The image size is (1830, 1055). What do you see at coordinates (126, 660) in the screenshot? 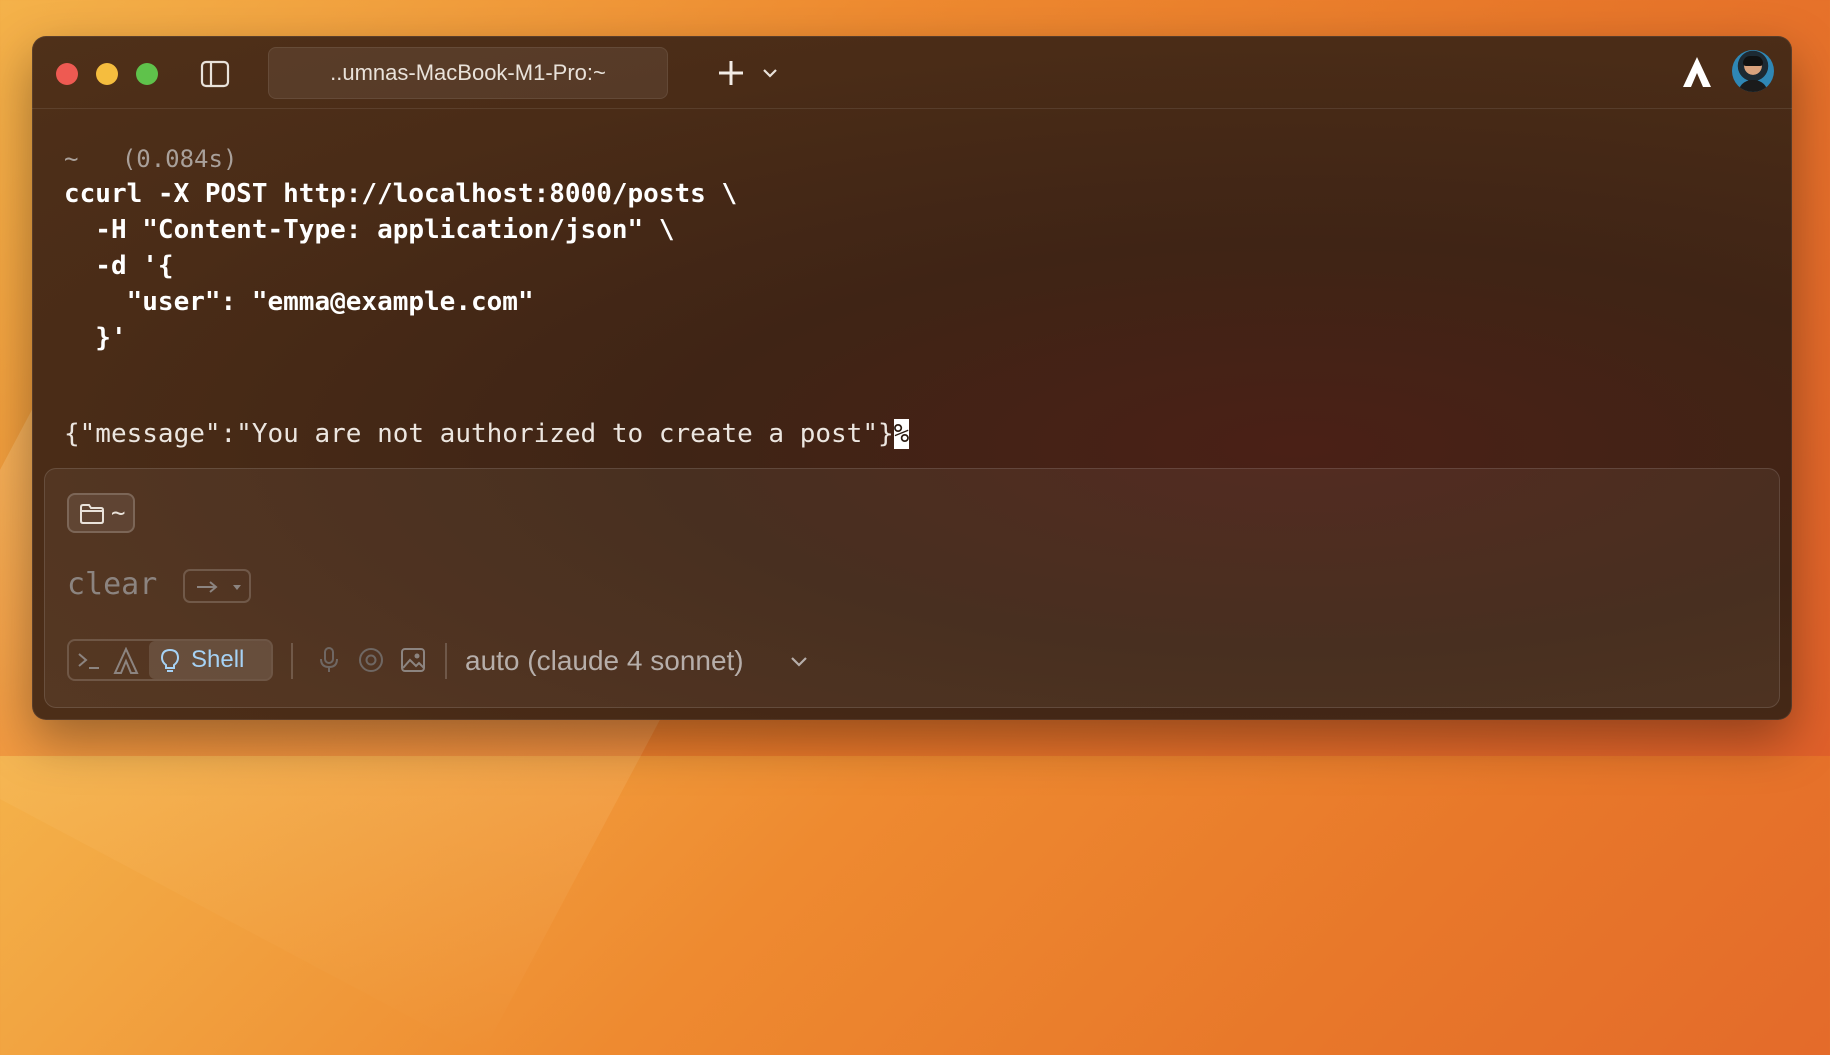
I see `agent-mode-icon` at bounding box center [126, 660].